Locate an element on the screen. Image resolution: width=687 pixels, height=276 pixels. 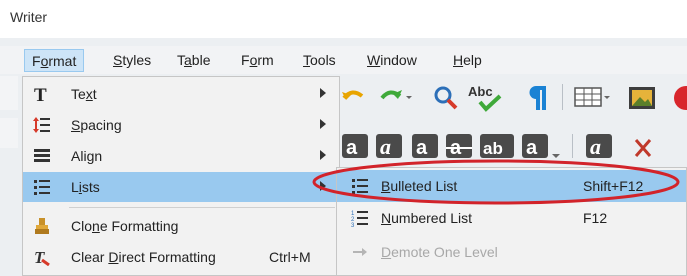
format-menu-item-align: Align is located at coordinates (181, 156).